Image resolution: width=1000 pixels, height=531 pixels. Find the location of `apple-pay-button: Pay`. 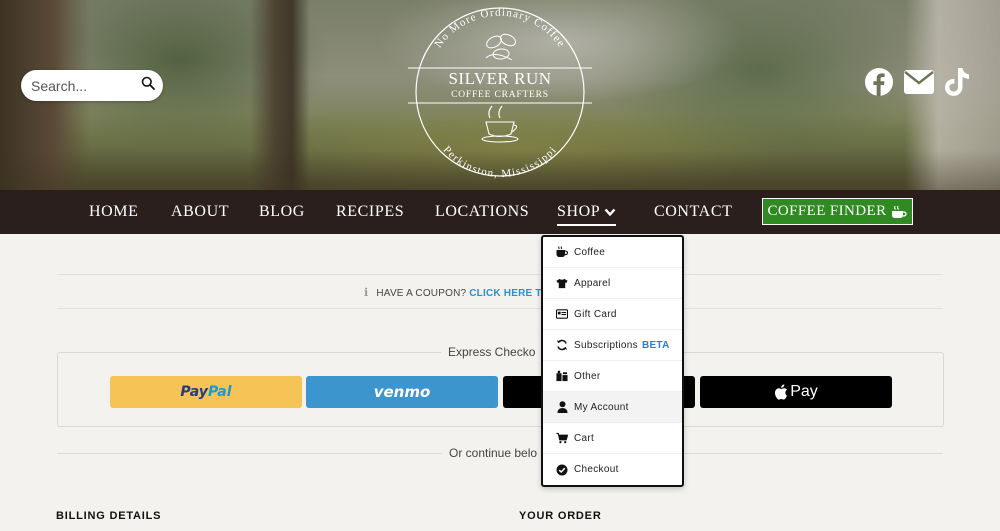

apple-pay-button: Pay is located at coordinates (796, 392).